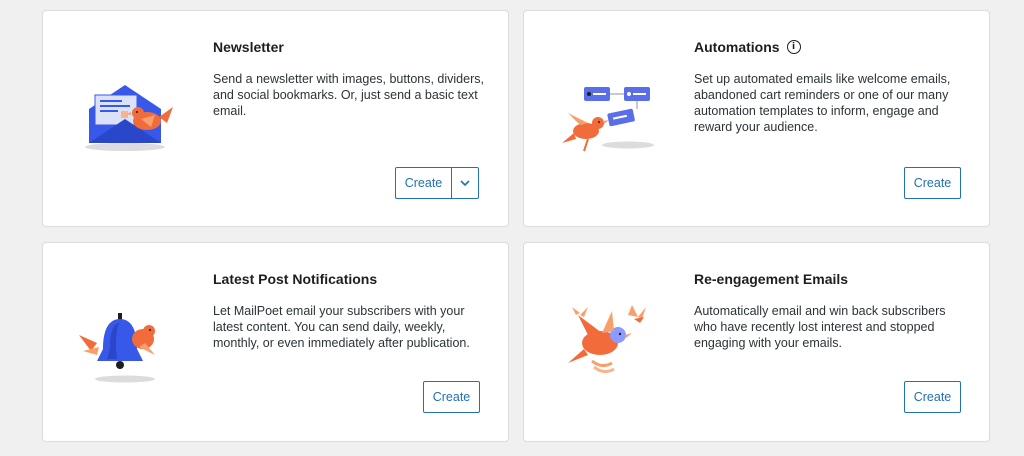 The width and height of the screenshot is (1024, 456). What do you see at coordinates (932, 397) in the screenshot?
I see `re-engagement-emails-create-button: Create` at bounding box center [932, 397].